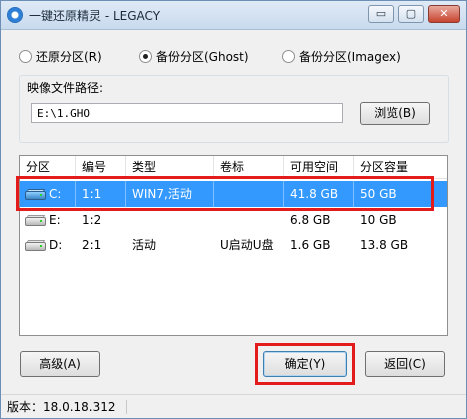 This screenshot has height=419, width=467. What do you see at coordinates (65, 87) in the screenshot?
I see `image-path-label: 映像文件路径:` at bounding box center [65, 87].